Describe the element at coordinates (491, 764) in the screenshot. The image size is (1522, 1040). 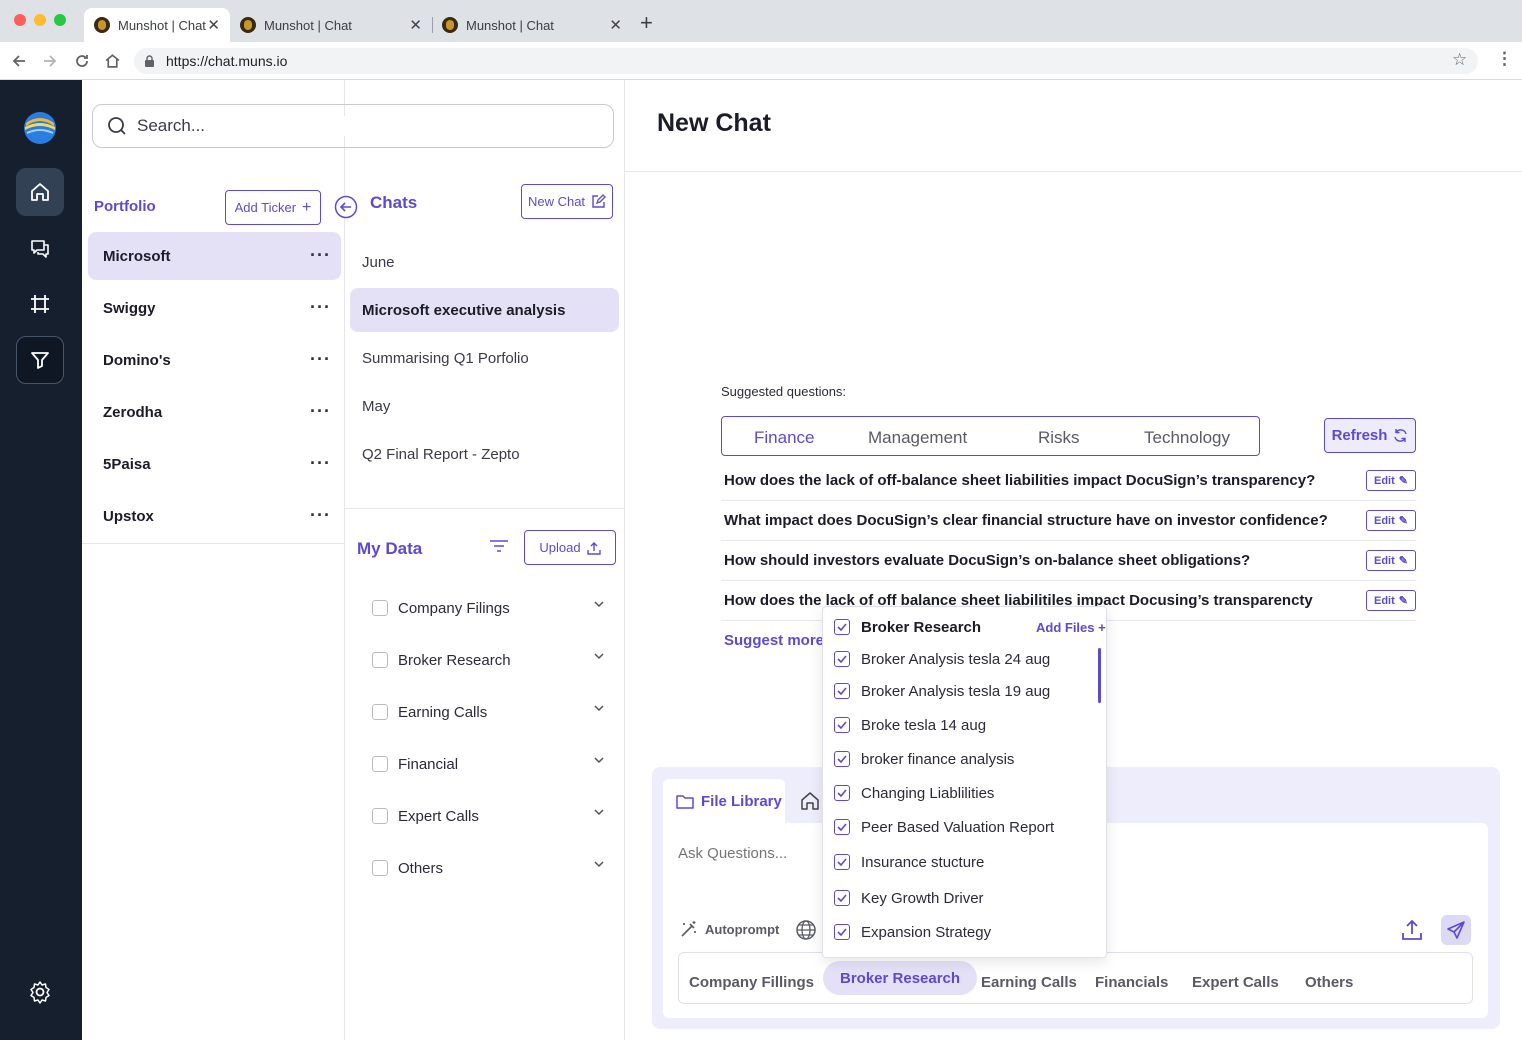
I see `data-category-financial: Financial` at that location.